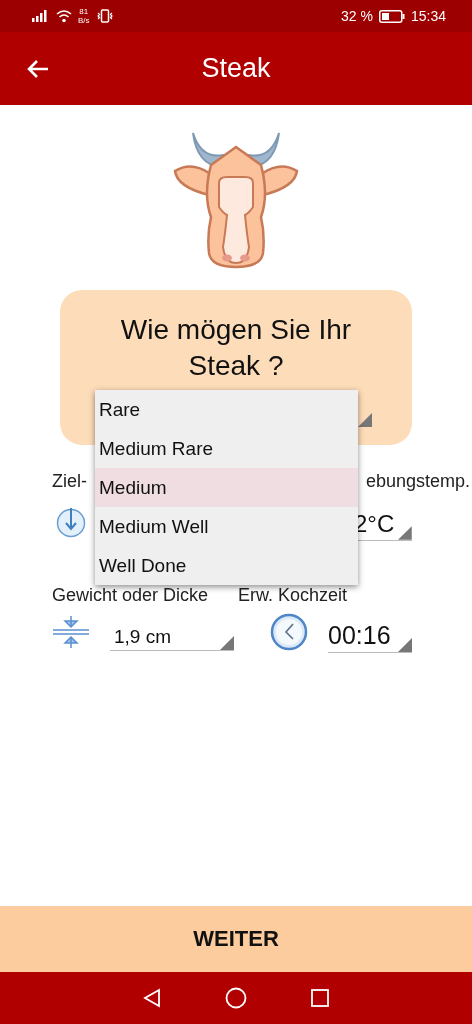  Describe the element at coordinates (130, 595) in the screenshot. I see `field-label: Gewicht oder Dicke` at that location.